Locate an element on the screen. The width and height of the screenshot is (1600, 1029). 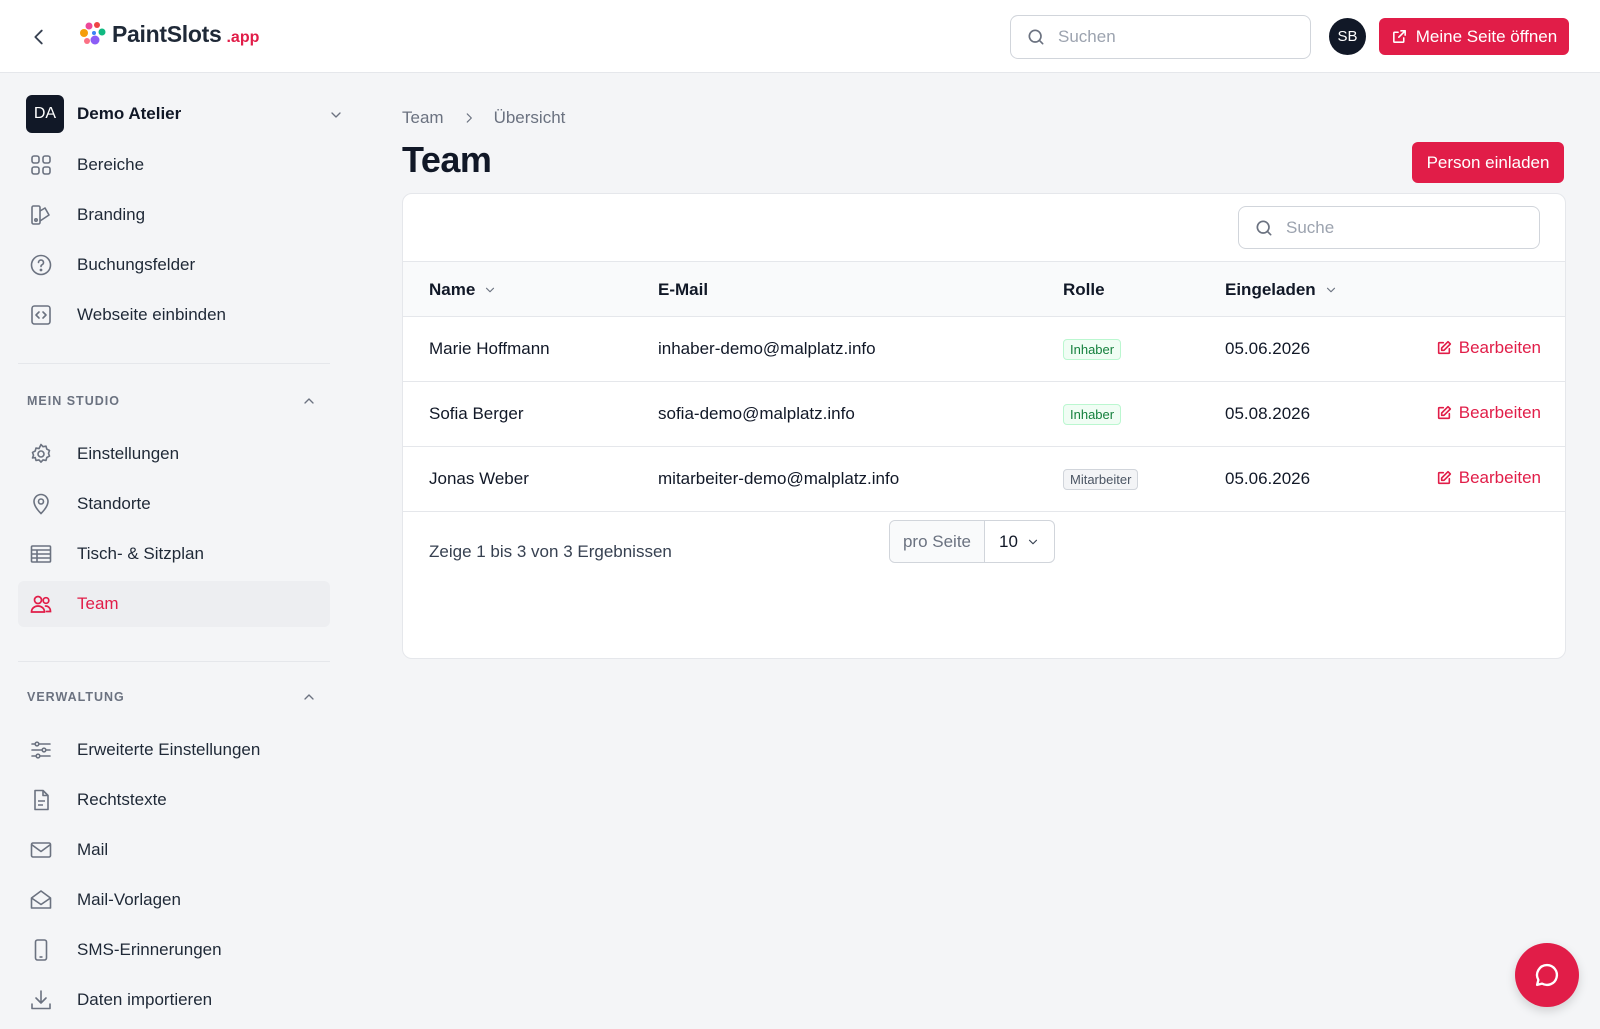
column-header-invited: Eingeladen is located at coordinates (1281, 290).